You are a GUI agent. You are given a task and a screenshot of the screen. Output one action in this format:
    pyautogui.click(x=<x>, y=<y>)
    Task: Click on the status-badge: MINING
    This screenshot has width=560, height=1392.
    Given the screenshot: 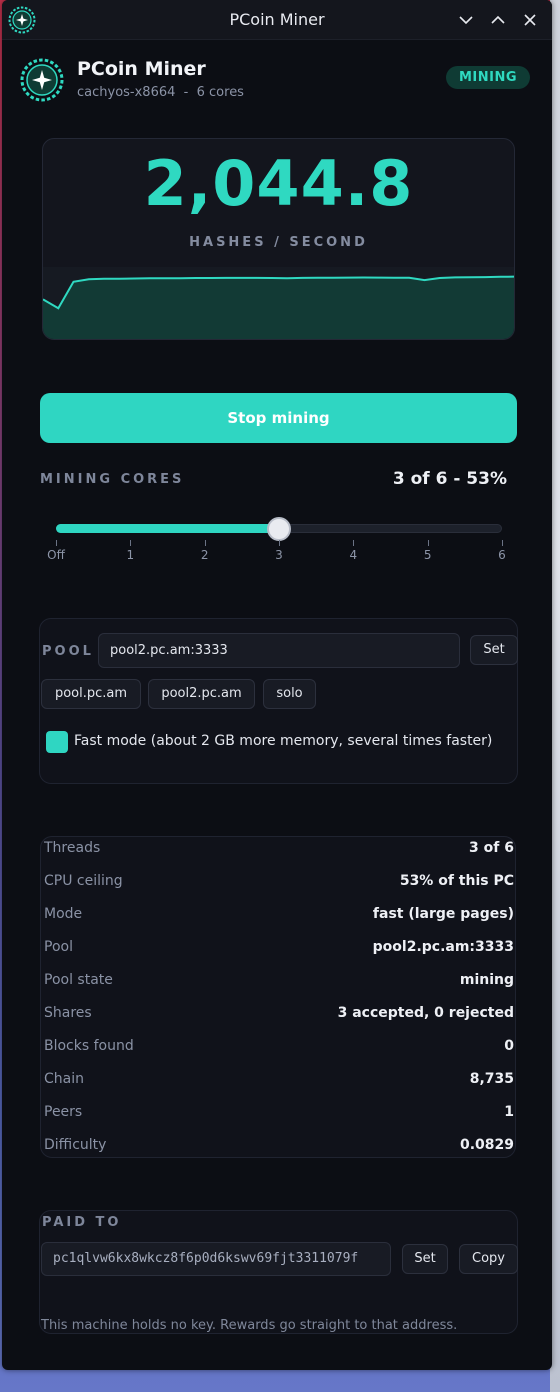 What is the action you would take?
    pyautogui.click(x=487, y=77)
    